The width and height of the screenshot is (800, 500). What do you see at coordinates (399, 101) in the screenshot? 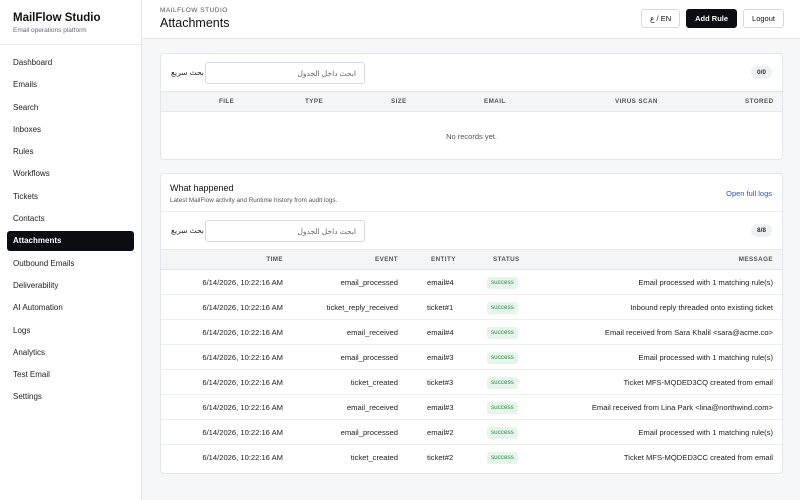
I see `column-header-size: SIZE` at bounding box center [399, 101].